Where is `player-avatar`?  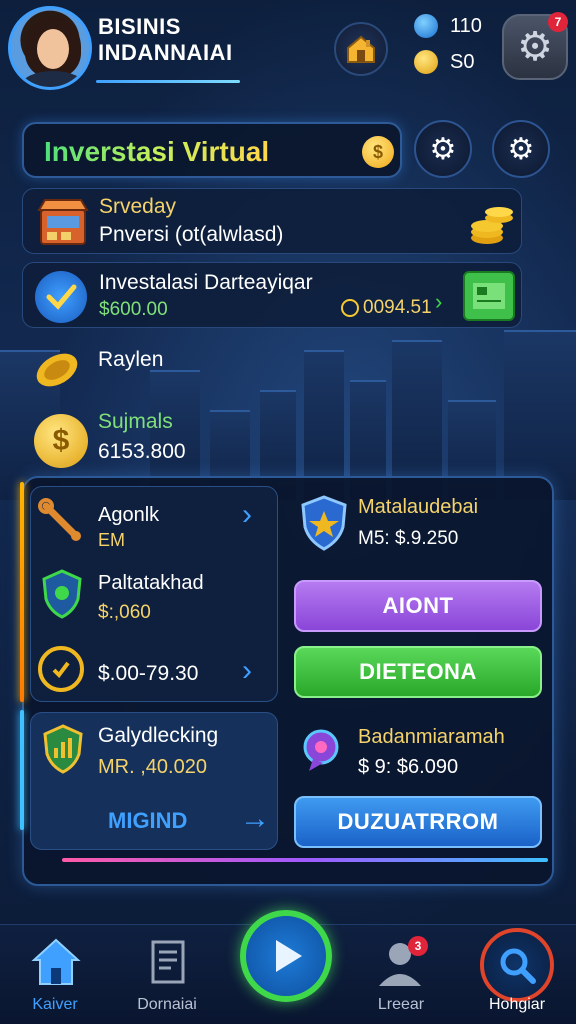 player-avatar is located at coordinates (50, 48).